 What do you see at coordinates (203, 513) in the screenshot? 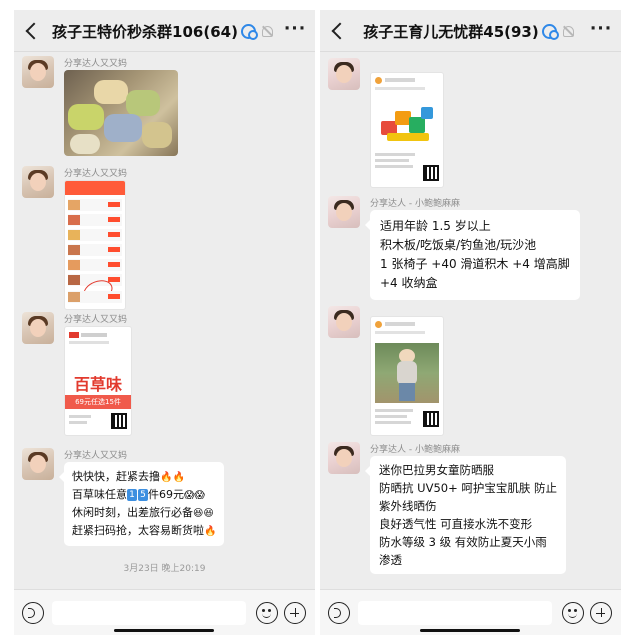
I see `smile-emoji-icon: 😆😆` at bounding box center [203, 513].